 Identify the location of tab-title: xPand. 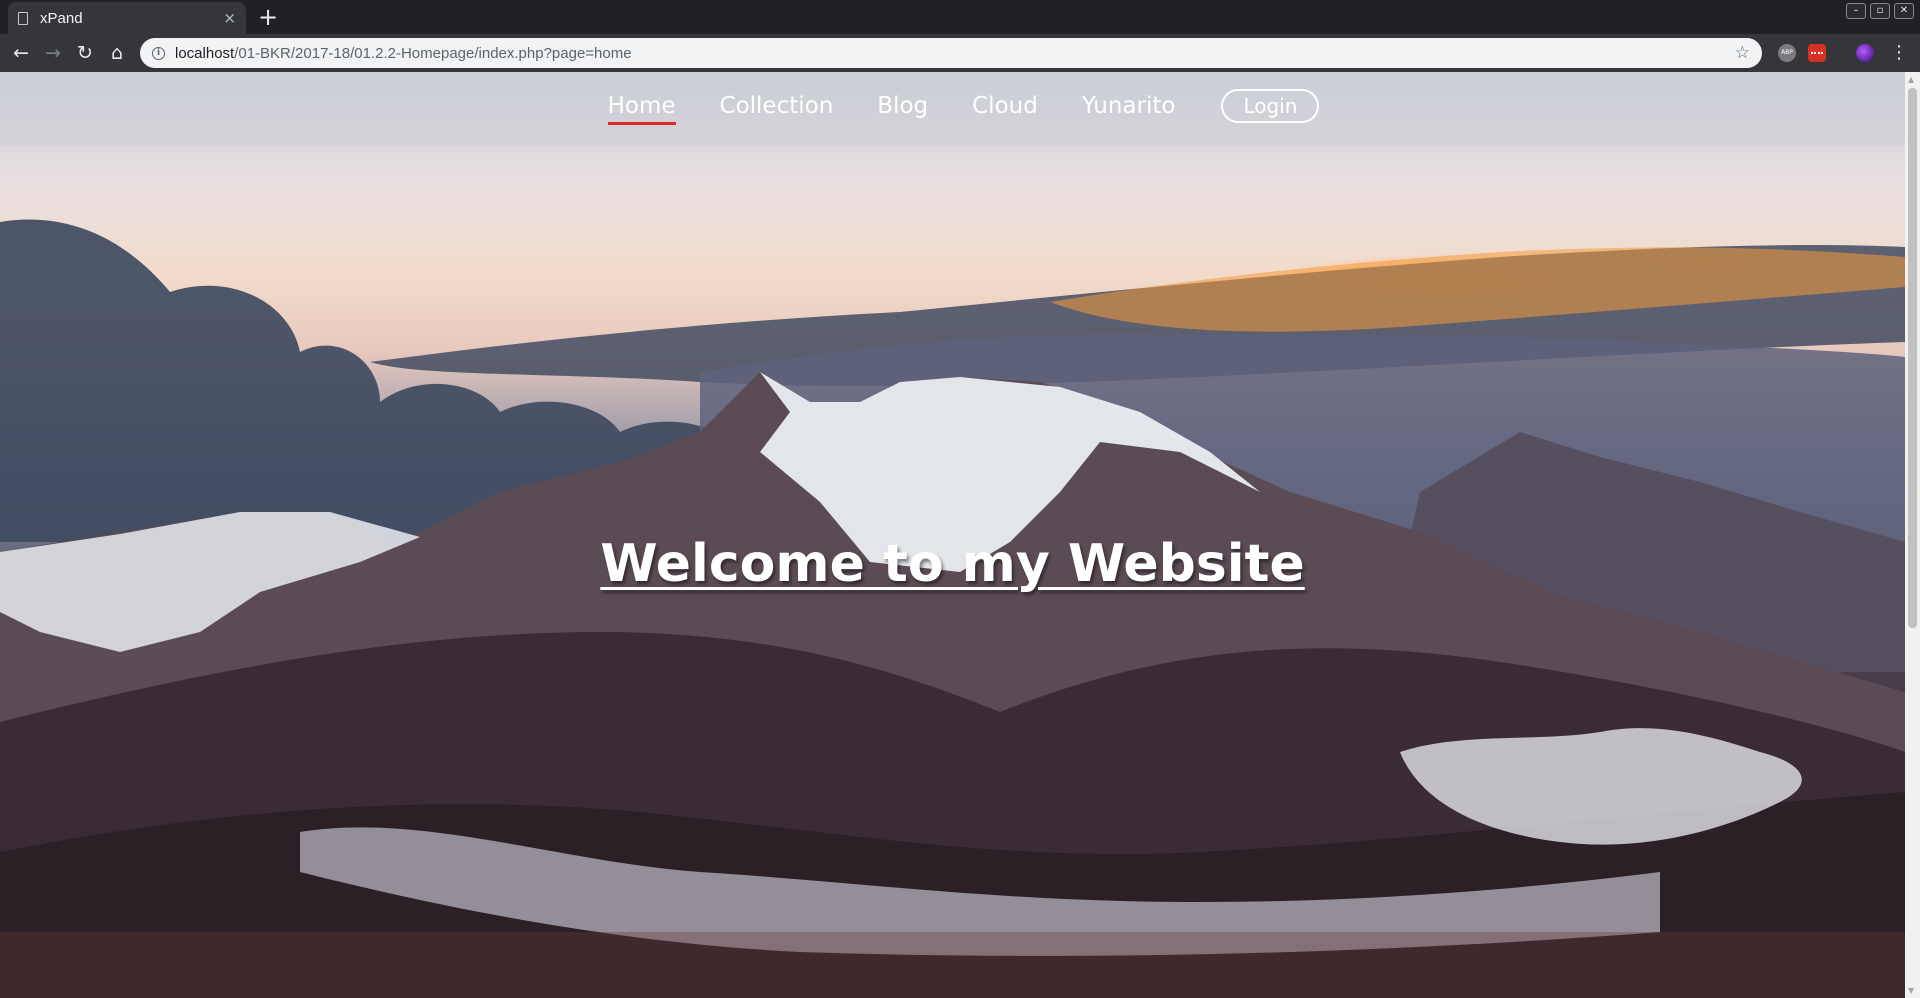
(61, 18).